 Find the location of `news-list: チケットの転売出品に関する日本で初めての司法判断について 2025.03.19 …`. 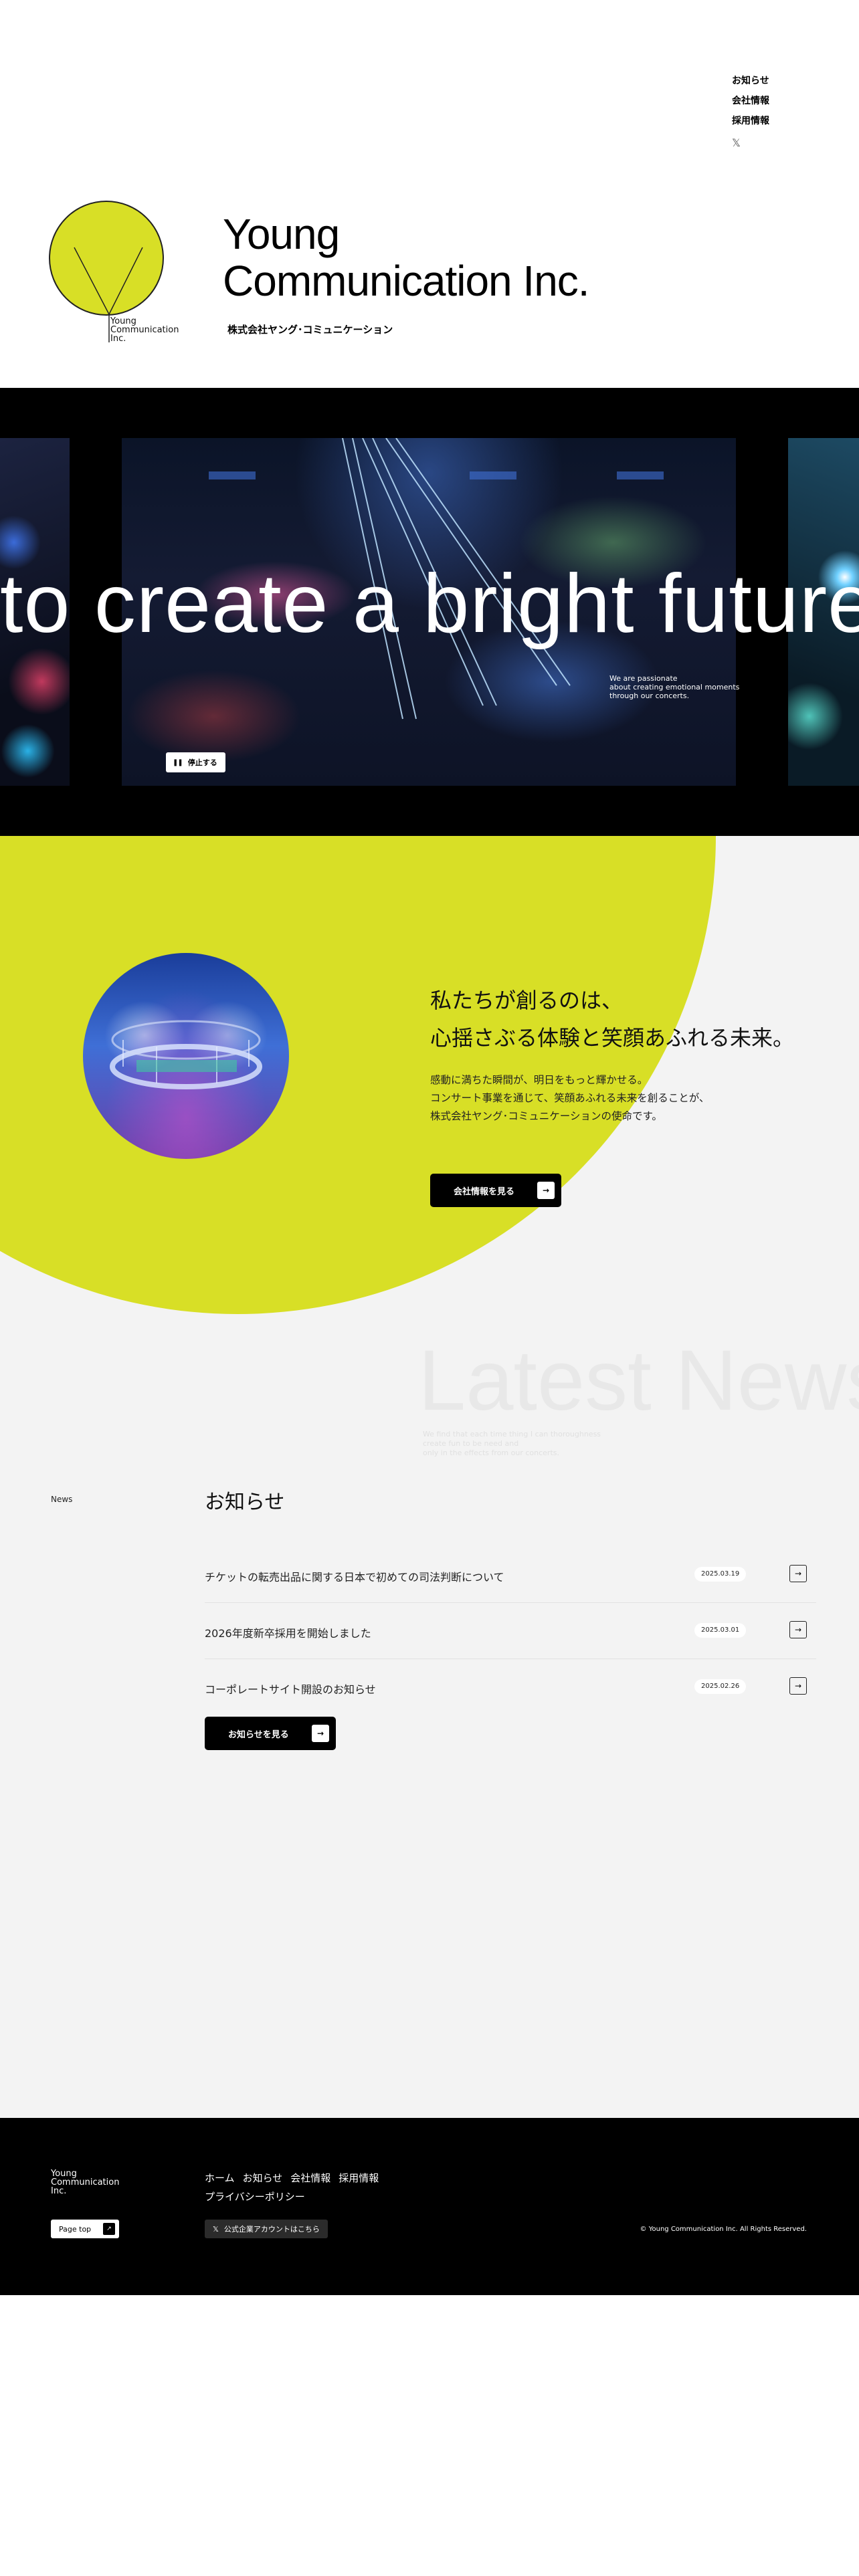

news-list: チケットの転売出品に関する日本で初めての司法判断について 2025.03.19 … is located at coordinates (510, 1631).